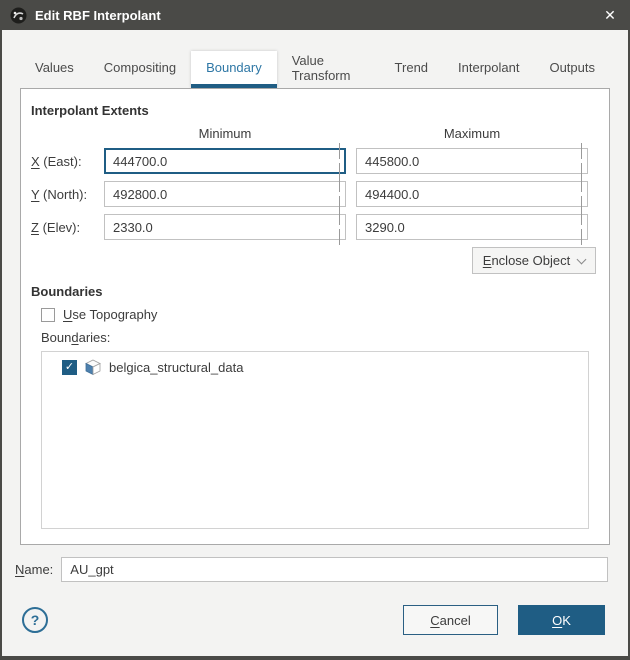 The image size is (630, 660). I want to click on z-minimum-input, so click(225, 227).